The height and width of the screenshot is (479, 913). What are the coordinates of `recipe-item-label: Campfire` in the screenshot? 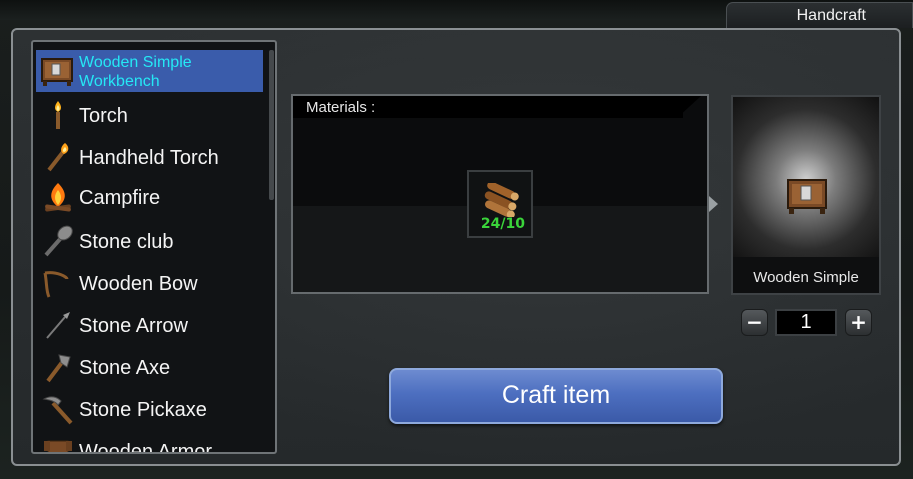 It's located at (120, 198).